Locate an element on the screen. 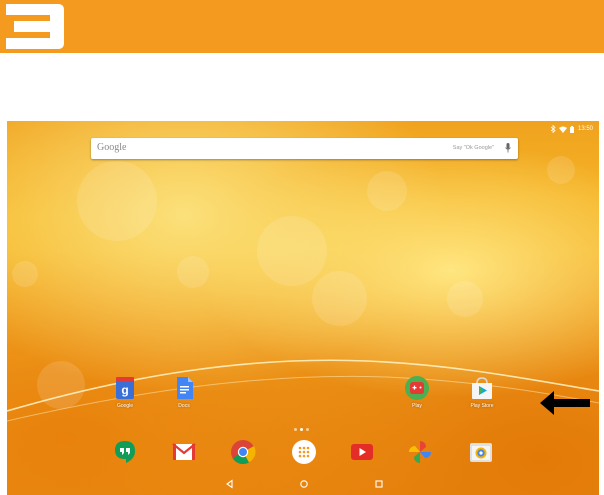 The width and height of the screenshot is (604, 495). arrow-left-icon is located at coordinates (565, 403).